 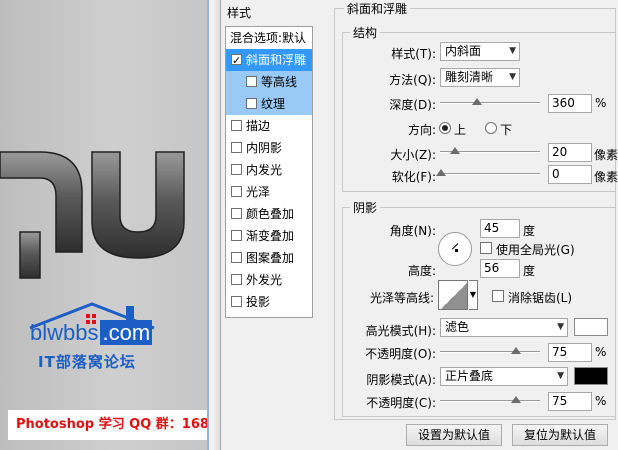 I want to click on logo-tagline: IT部落窝论坛, so click(x=87, y=362).